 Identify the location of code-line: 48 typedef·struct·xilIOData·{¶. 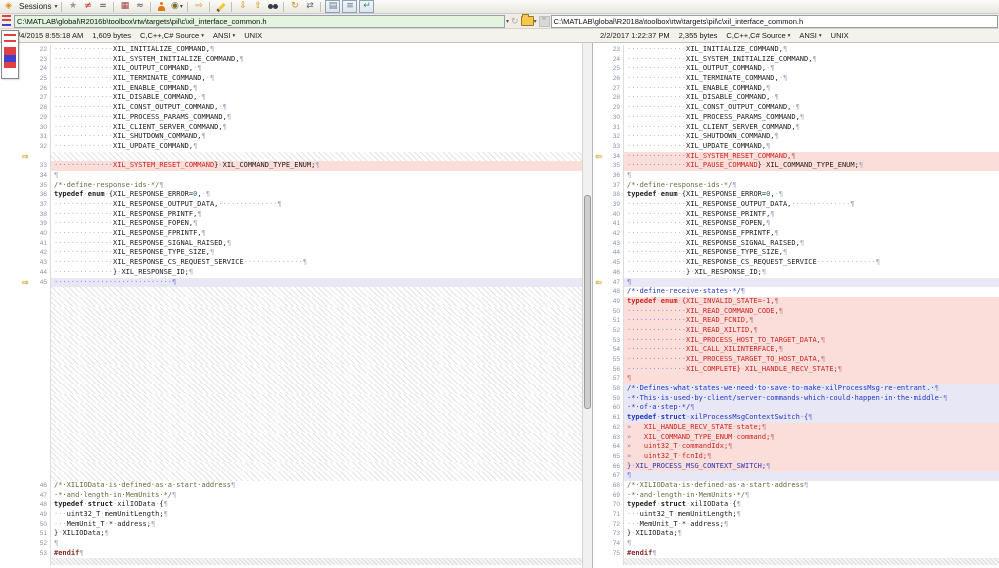
(301, 505).